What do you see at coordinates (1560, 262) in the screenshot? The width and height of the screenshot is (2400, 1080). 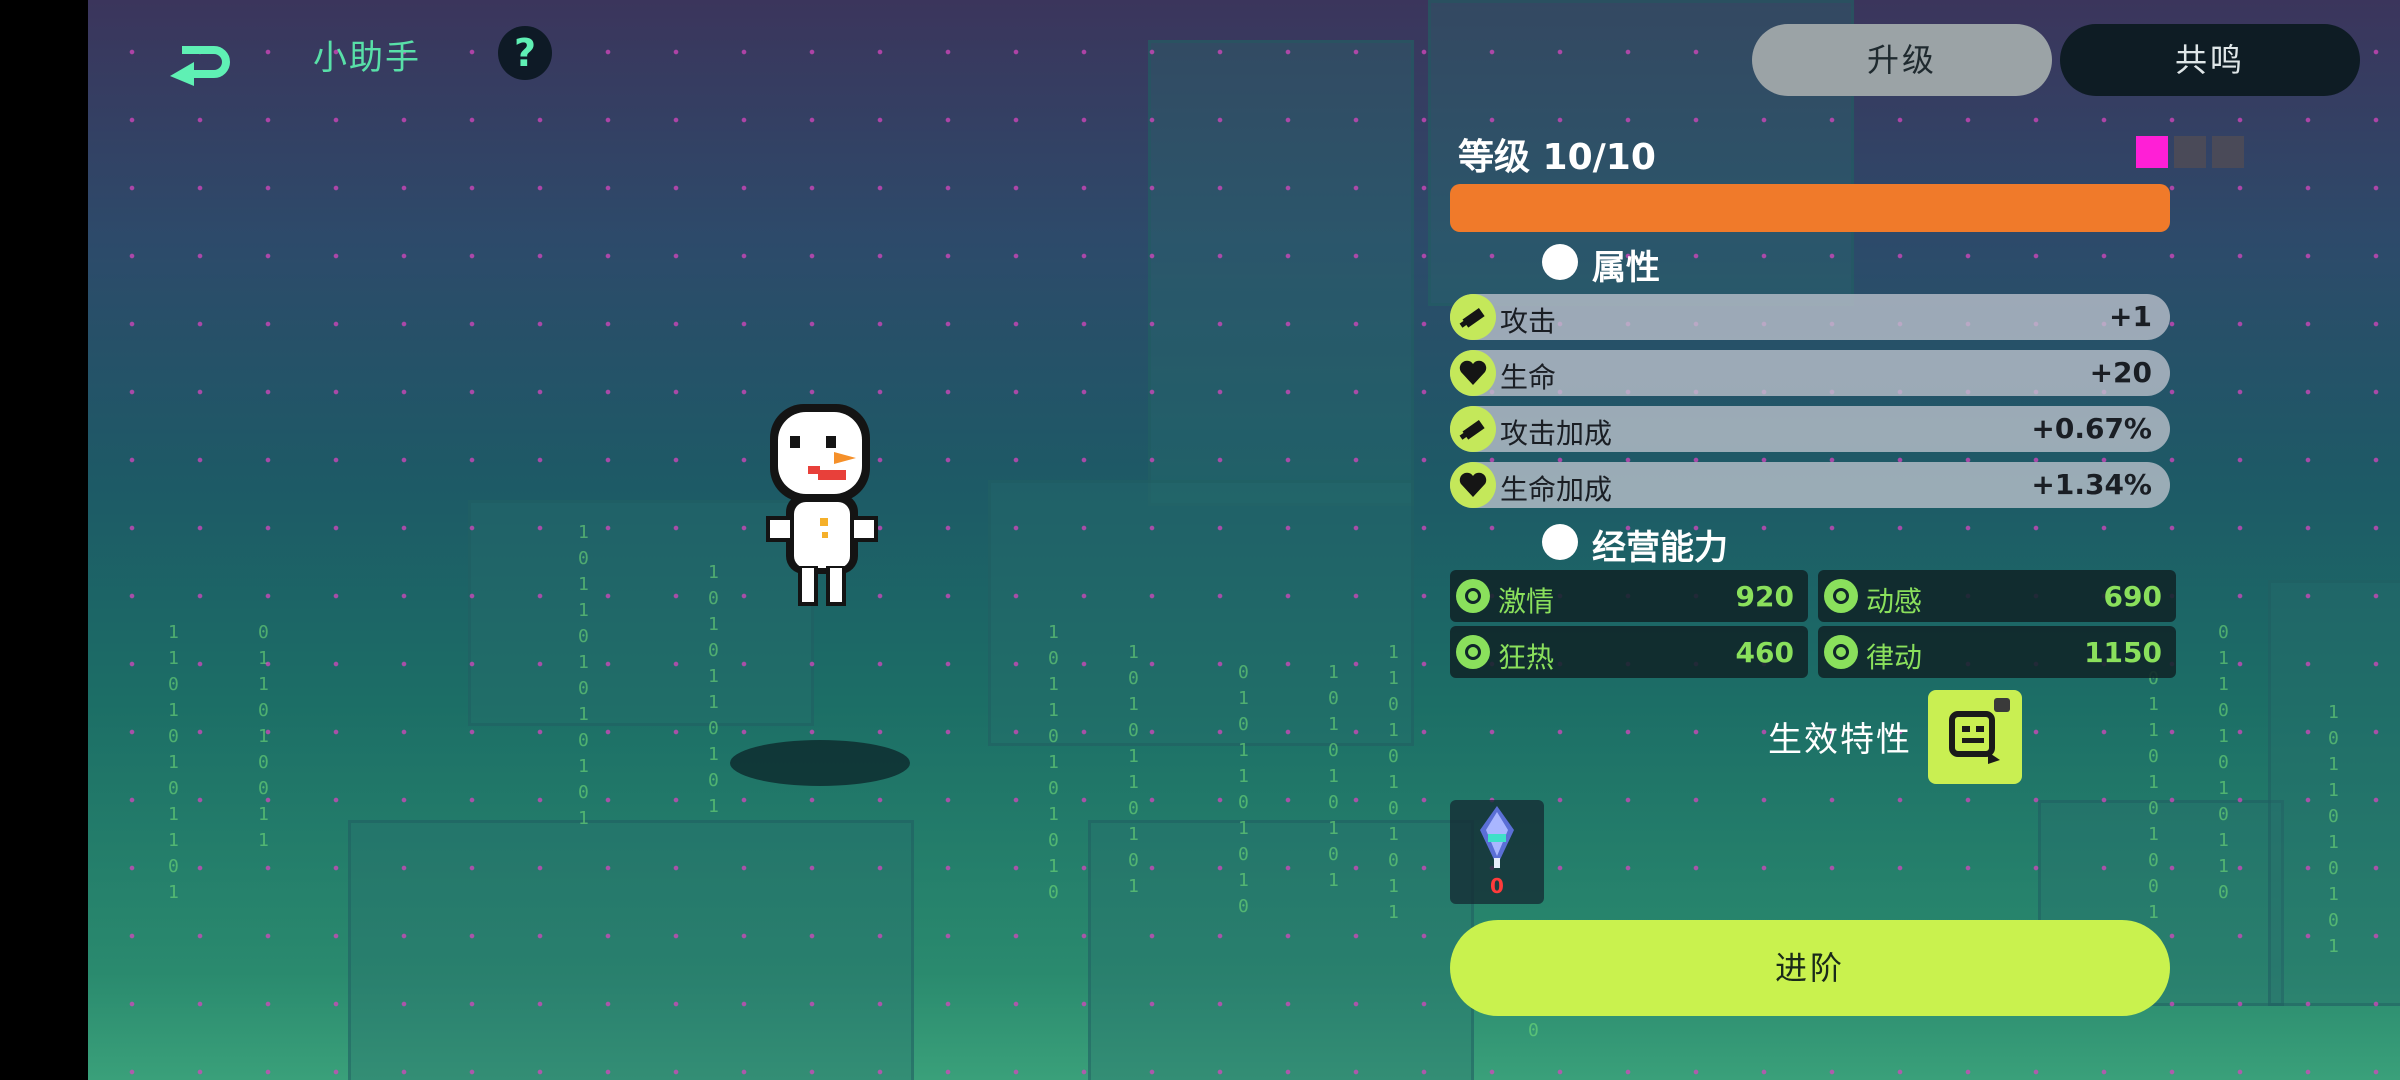 I see `attributes-bullet` at bounding box center [1560, 262].